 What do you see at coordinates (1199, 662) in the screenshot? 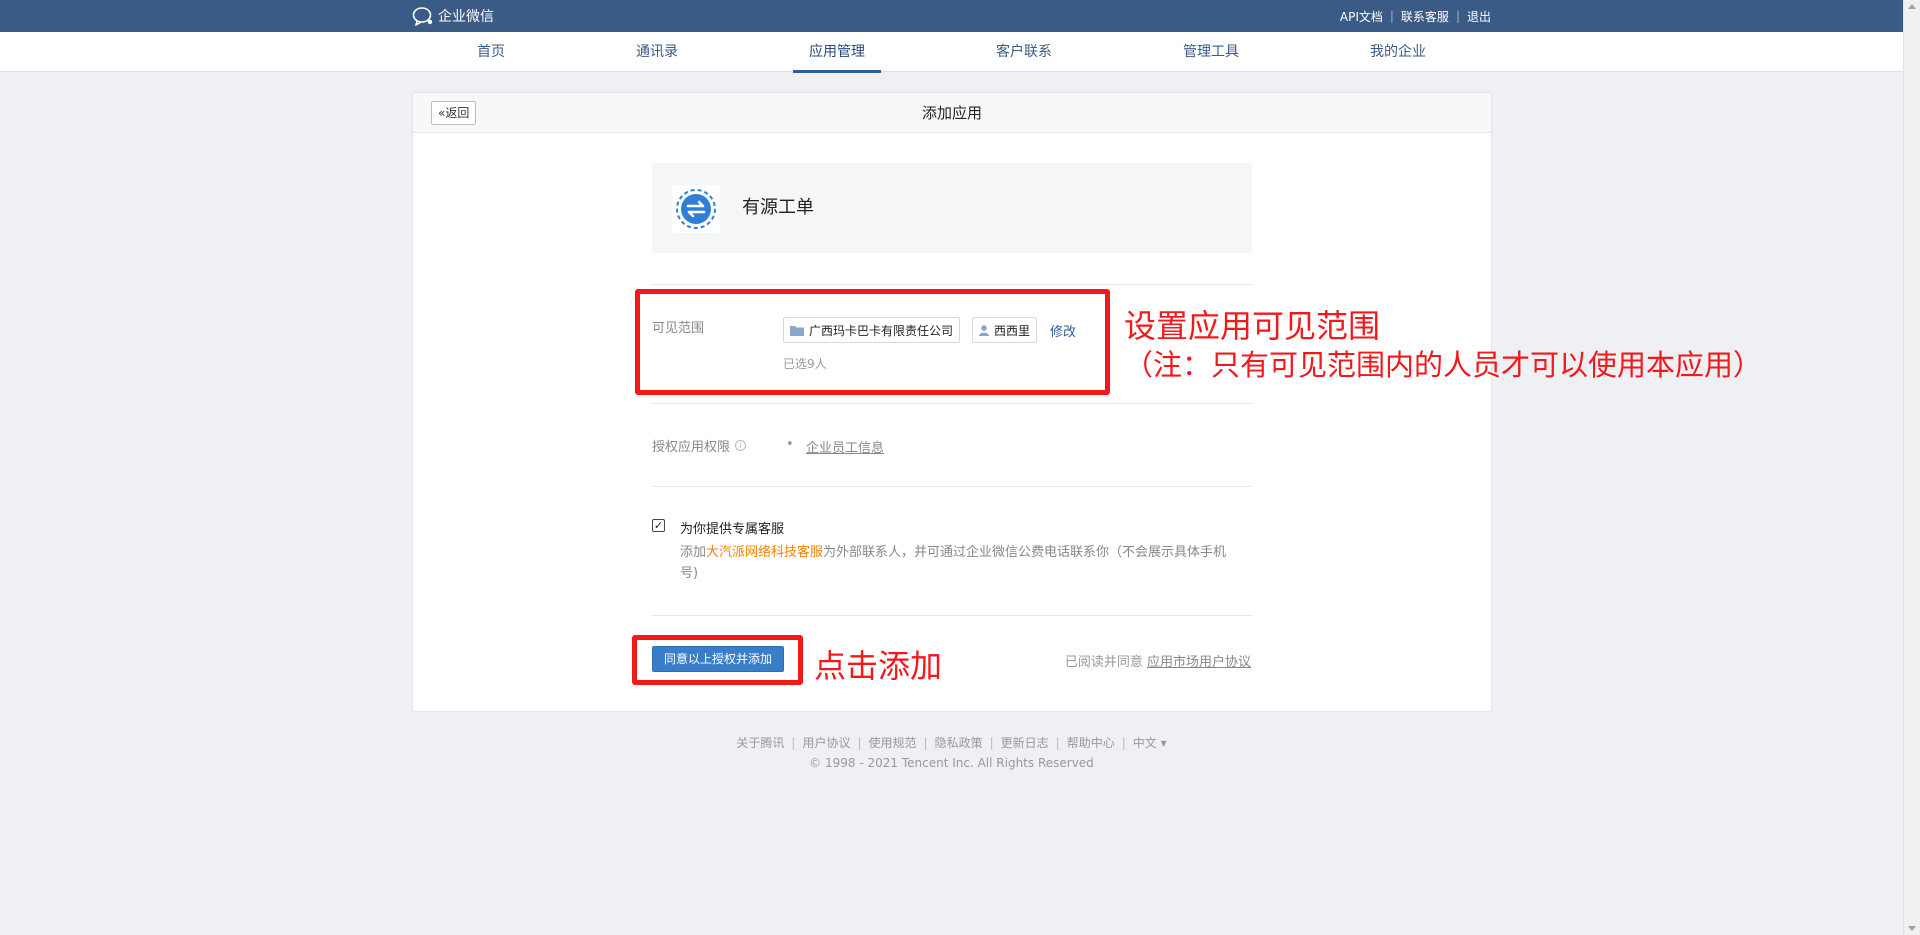
I see `user-agreement-link: 应用市场用户协议` at bounding box center [1199, 662].